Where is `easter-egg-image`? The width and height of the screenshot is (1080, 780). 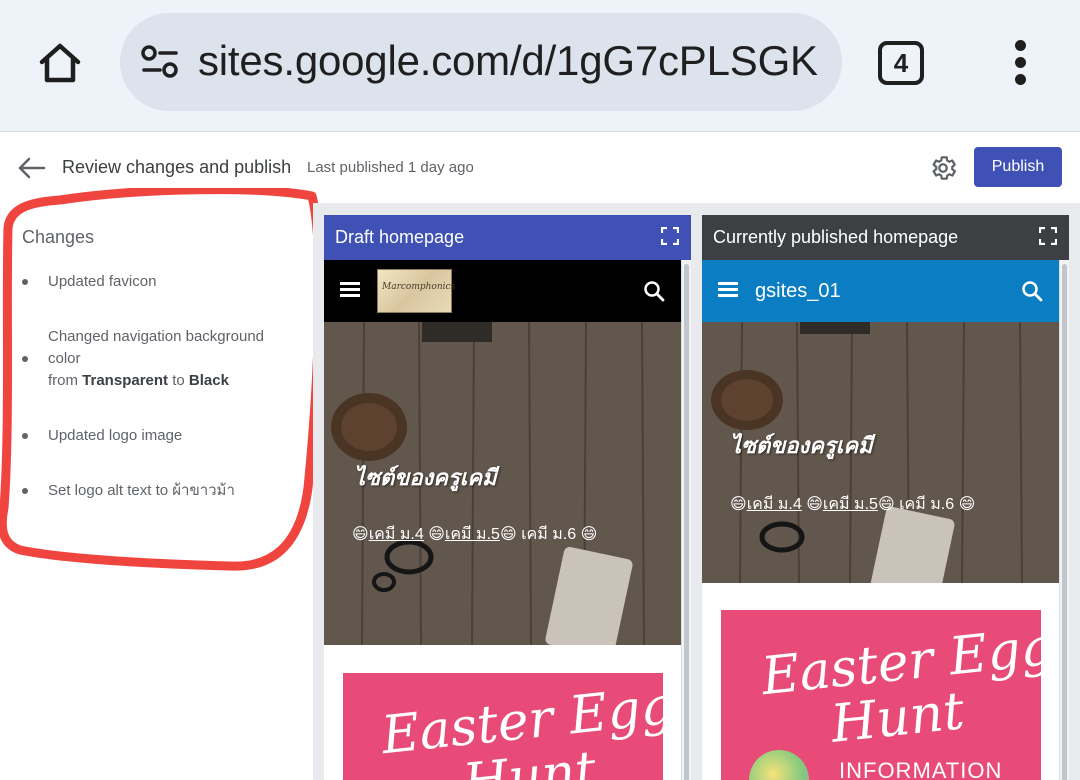
easter-egg-image is located at coordinates (779, 765).